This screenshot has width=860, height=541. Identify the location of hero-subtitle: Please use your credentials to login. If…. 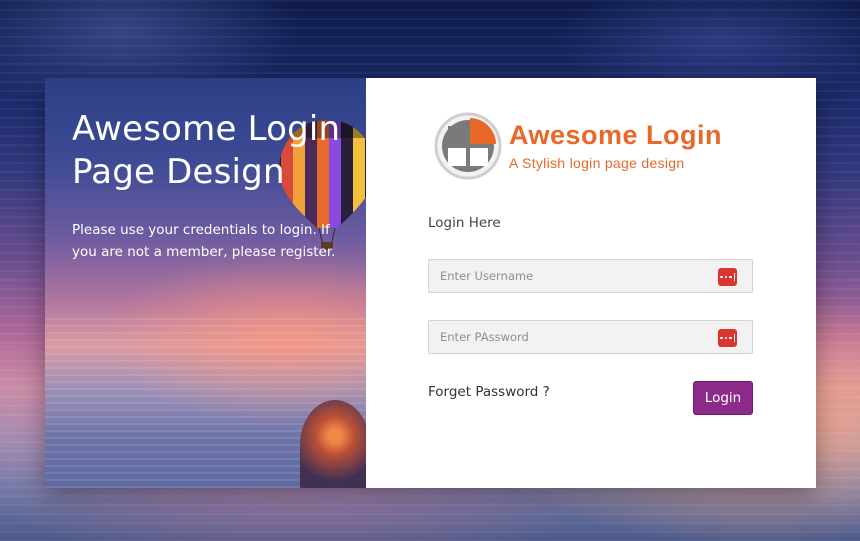
(204, 241).